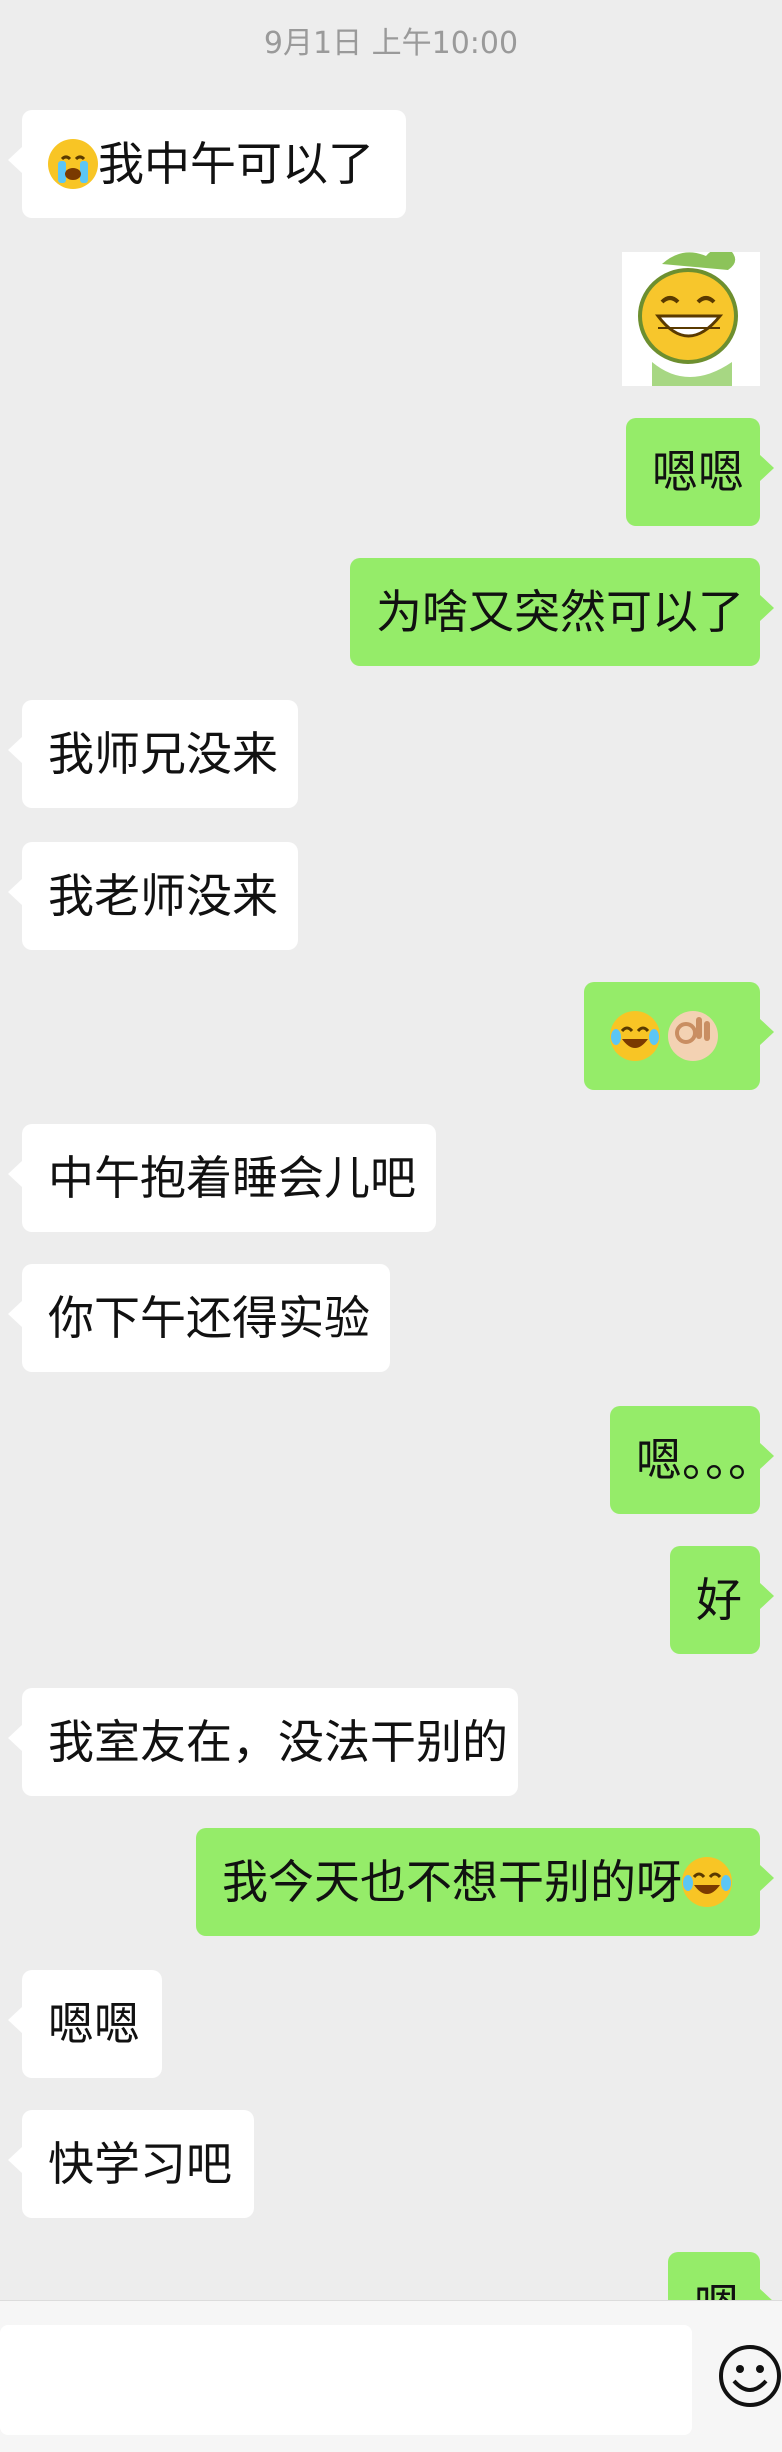  I want to click on outgoing-message-bubble: 好, so click(722, 1600).